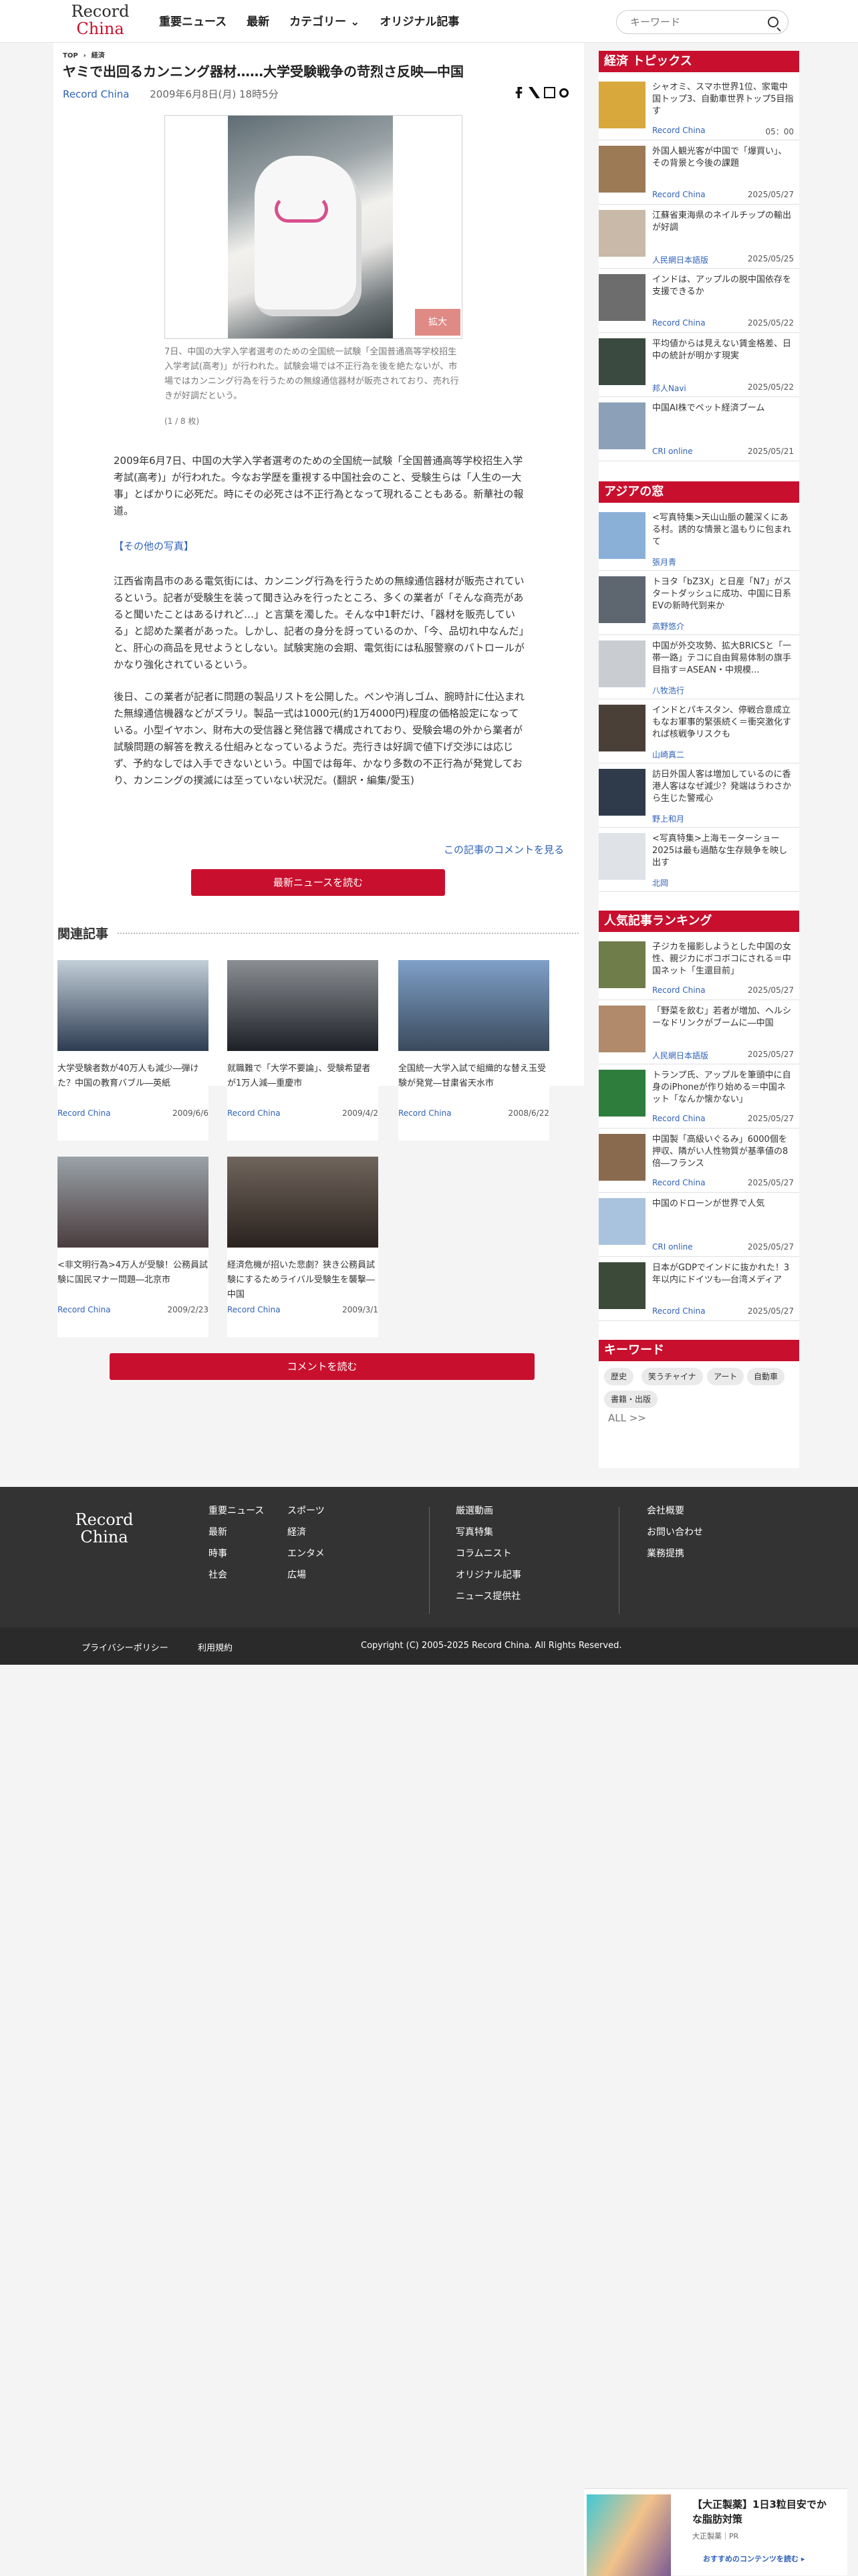 The height and width of the screenshot is (2576, 858). Describe the element at coordinates (680, 260) in the screenshot. I see `topic-source: 人民網日本語版` at that location.